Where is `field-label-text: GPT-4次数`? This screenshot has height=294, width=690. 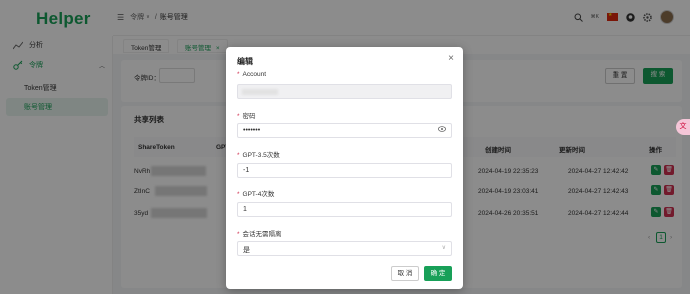
field-label-text: GPT-4次数 is located at coordinates (258, 194).